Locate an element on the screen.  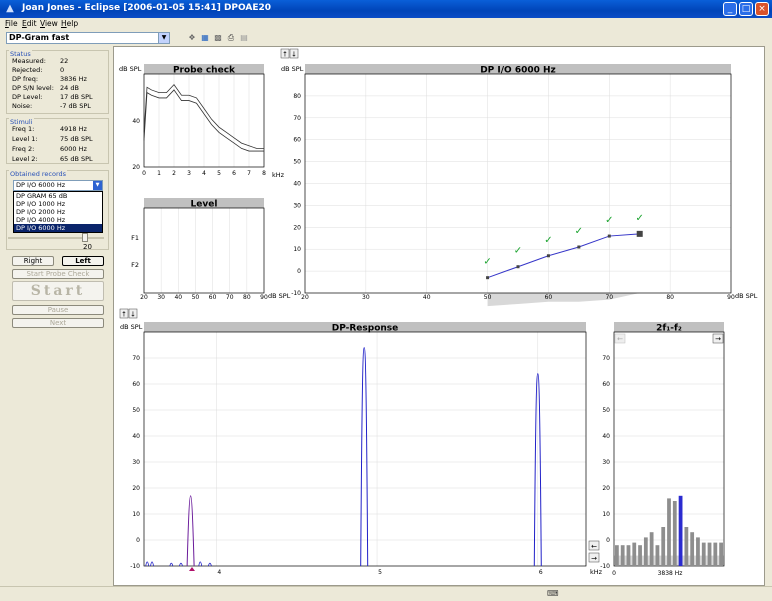
data-icon: ▦ is located at coordinates (205, 38).